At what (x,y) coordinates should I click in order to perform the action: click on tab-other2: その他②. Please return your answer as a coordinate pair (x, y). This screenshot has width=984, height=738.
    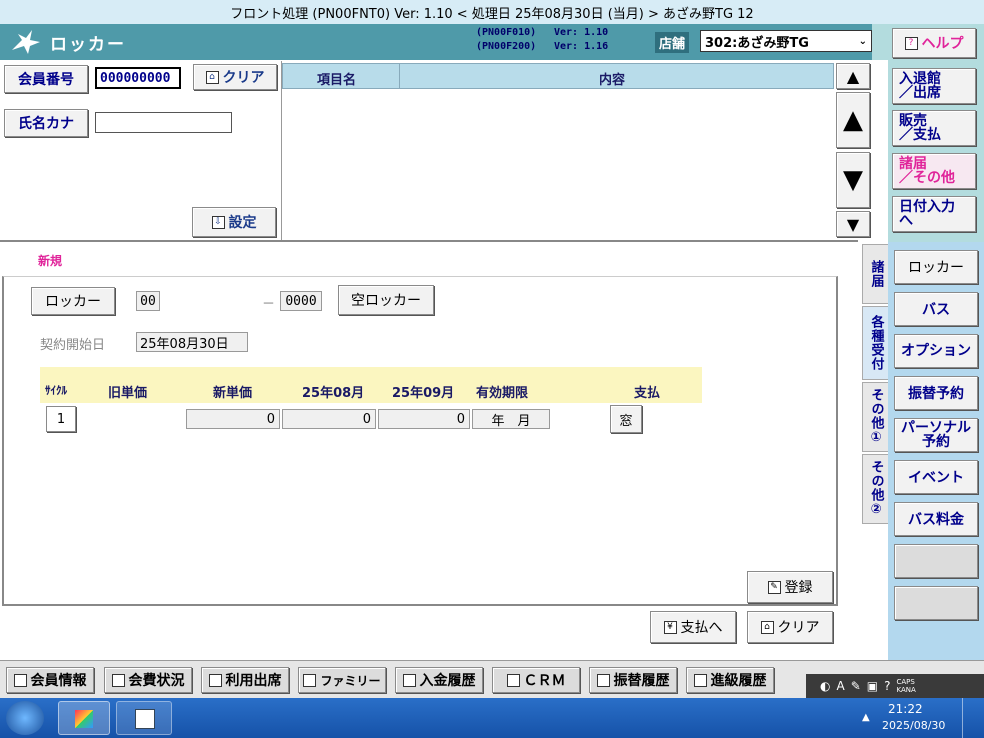
    Looking at the image, I should click on (876, 489).